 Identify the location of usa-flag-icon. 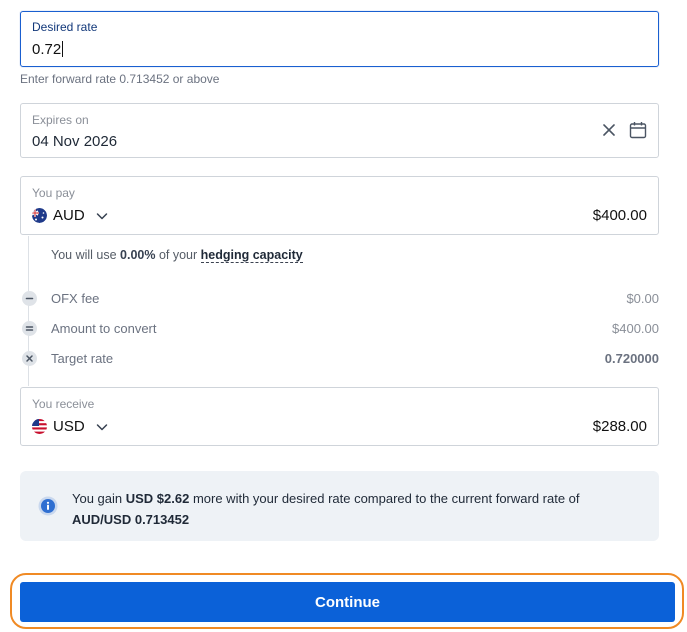
(39, 426).